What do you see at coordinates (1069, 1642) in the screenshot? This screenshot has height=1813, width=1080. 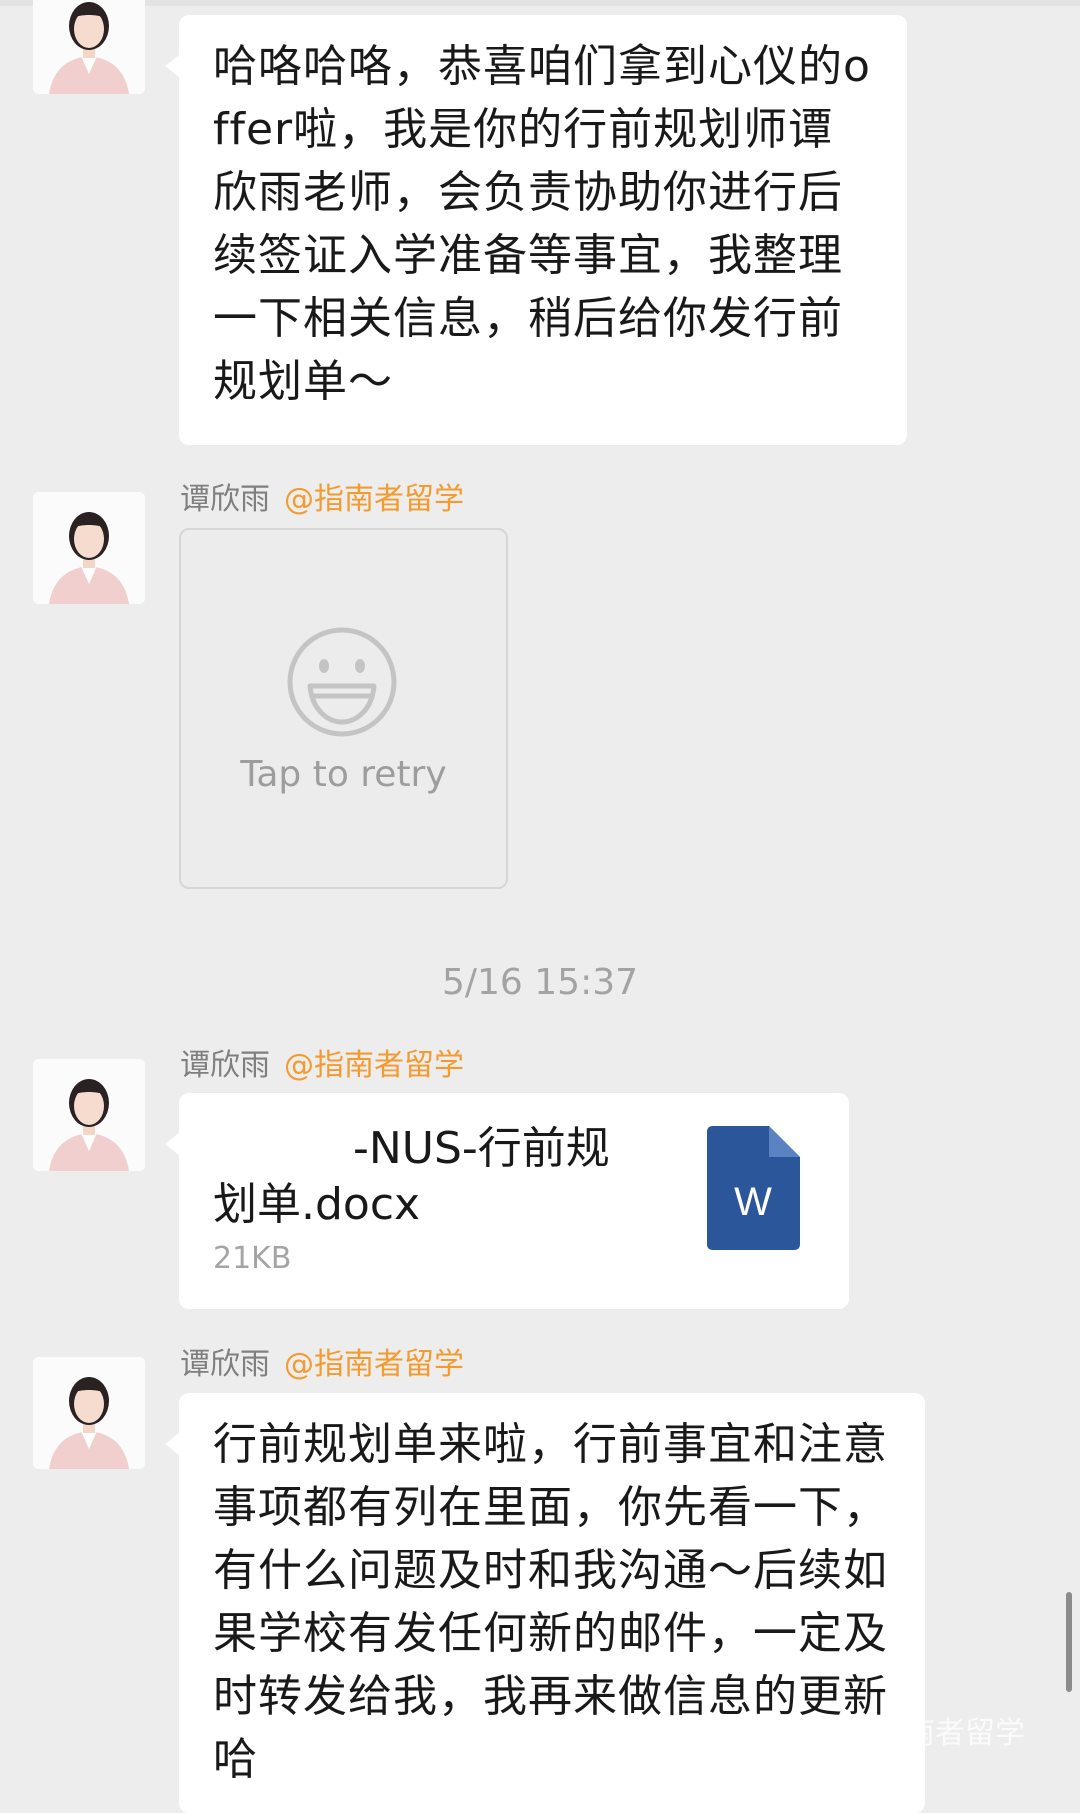 I see `scrollbar` at bounding box center [1069, 1642].